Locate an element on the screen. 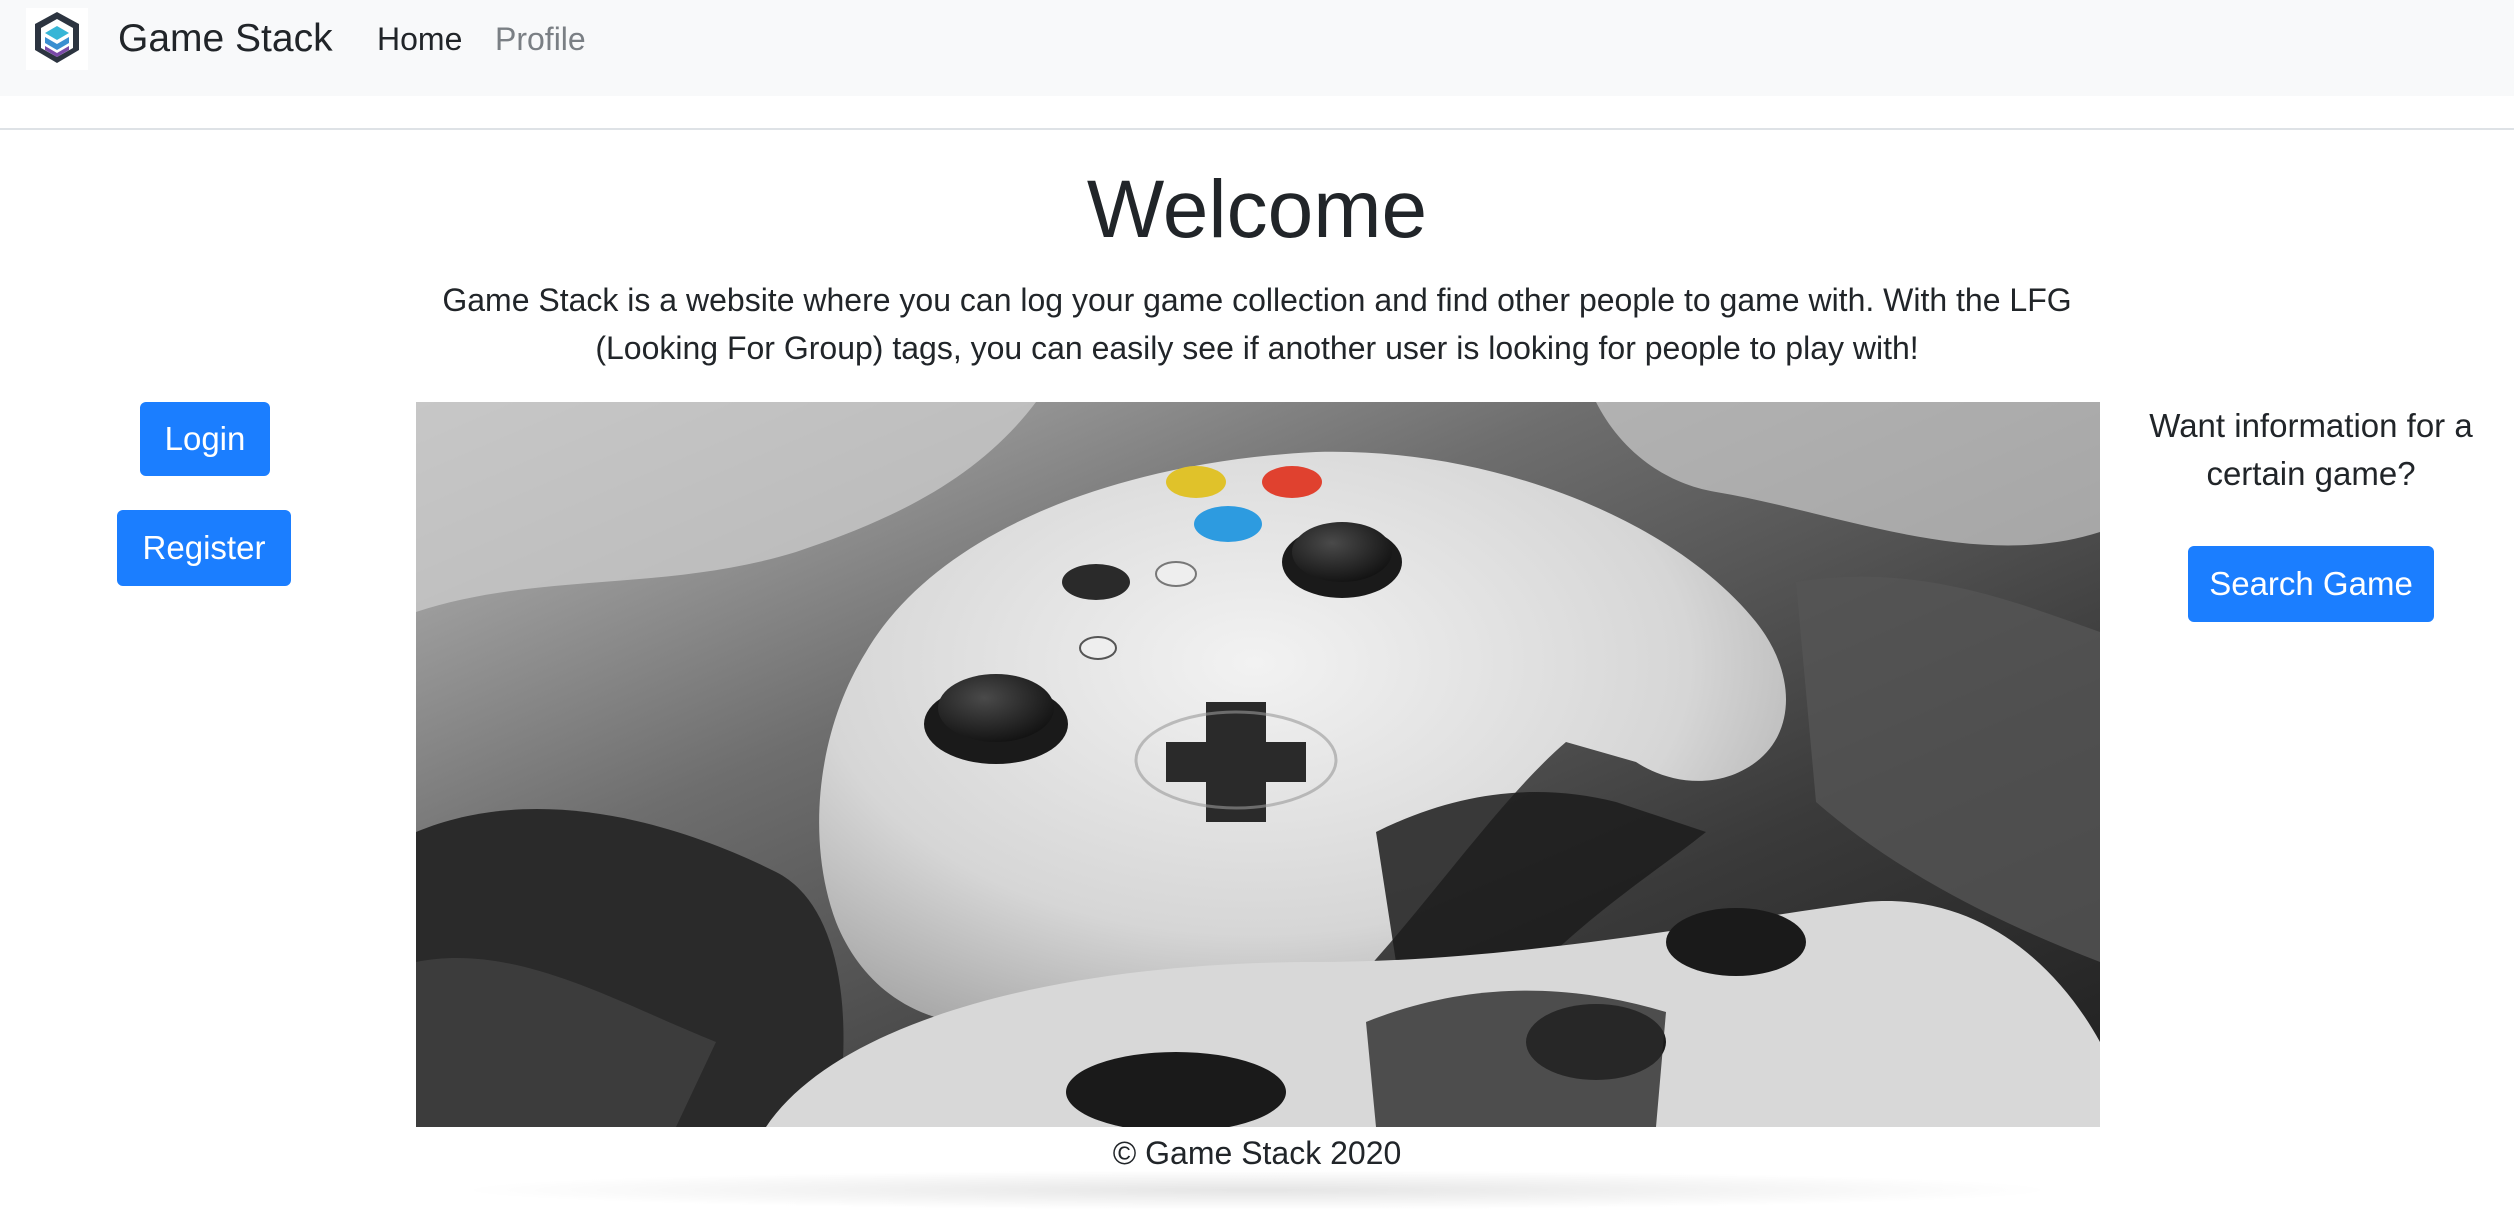  footer-copyright: © Game Stack 2020 is located at coordinates (1257, 1153).